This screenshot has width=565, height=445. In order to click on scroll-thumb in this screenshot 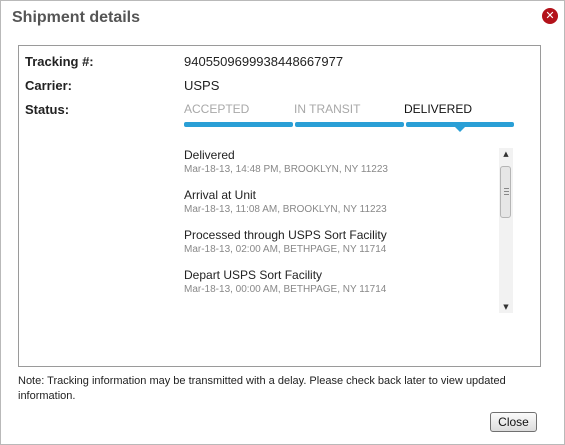, I will do `click(505, 192)`.